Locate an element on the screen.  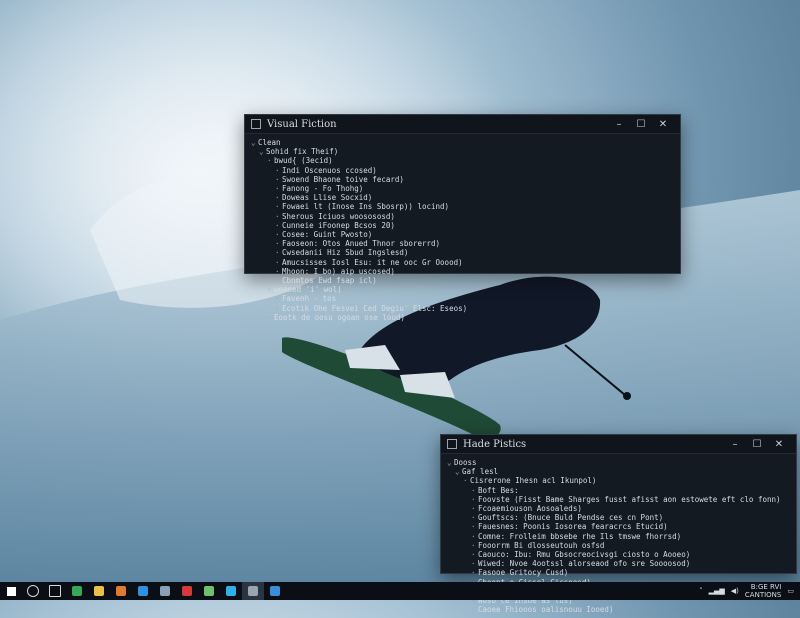
title-bar: Visual Fiction – ☐ ✕ is located at coordinates (462, 124).